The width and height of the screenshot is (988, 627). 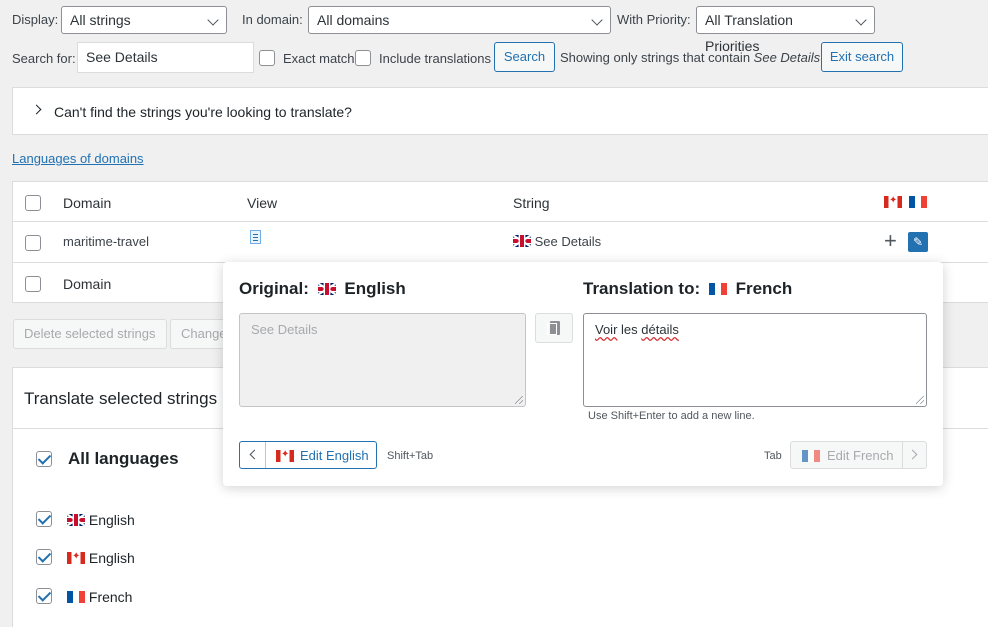 What do you see at coordinates (33, 243) in the screenshot?
I see `row-checkbox` at bounding box center [33, 243].